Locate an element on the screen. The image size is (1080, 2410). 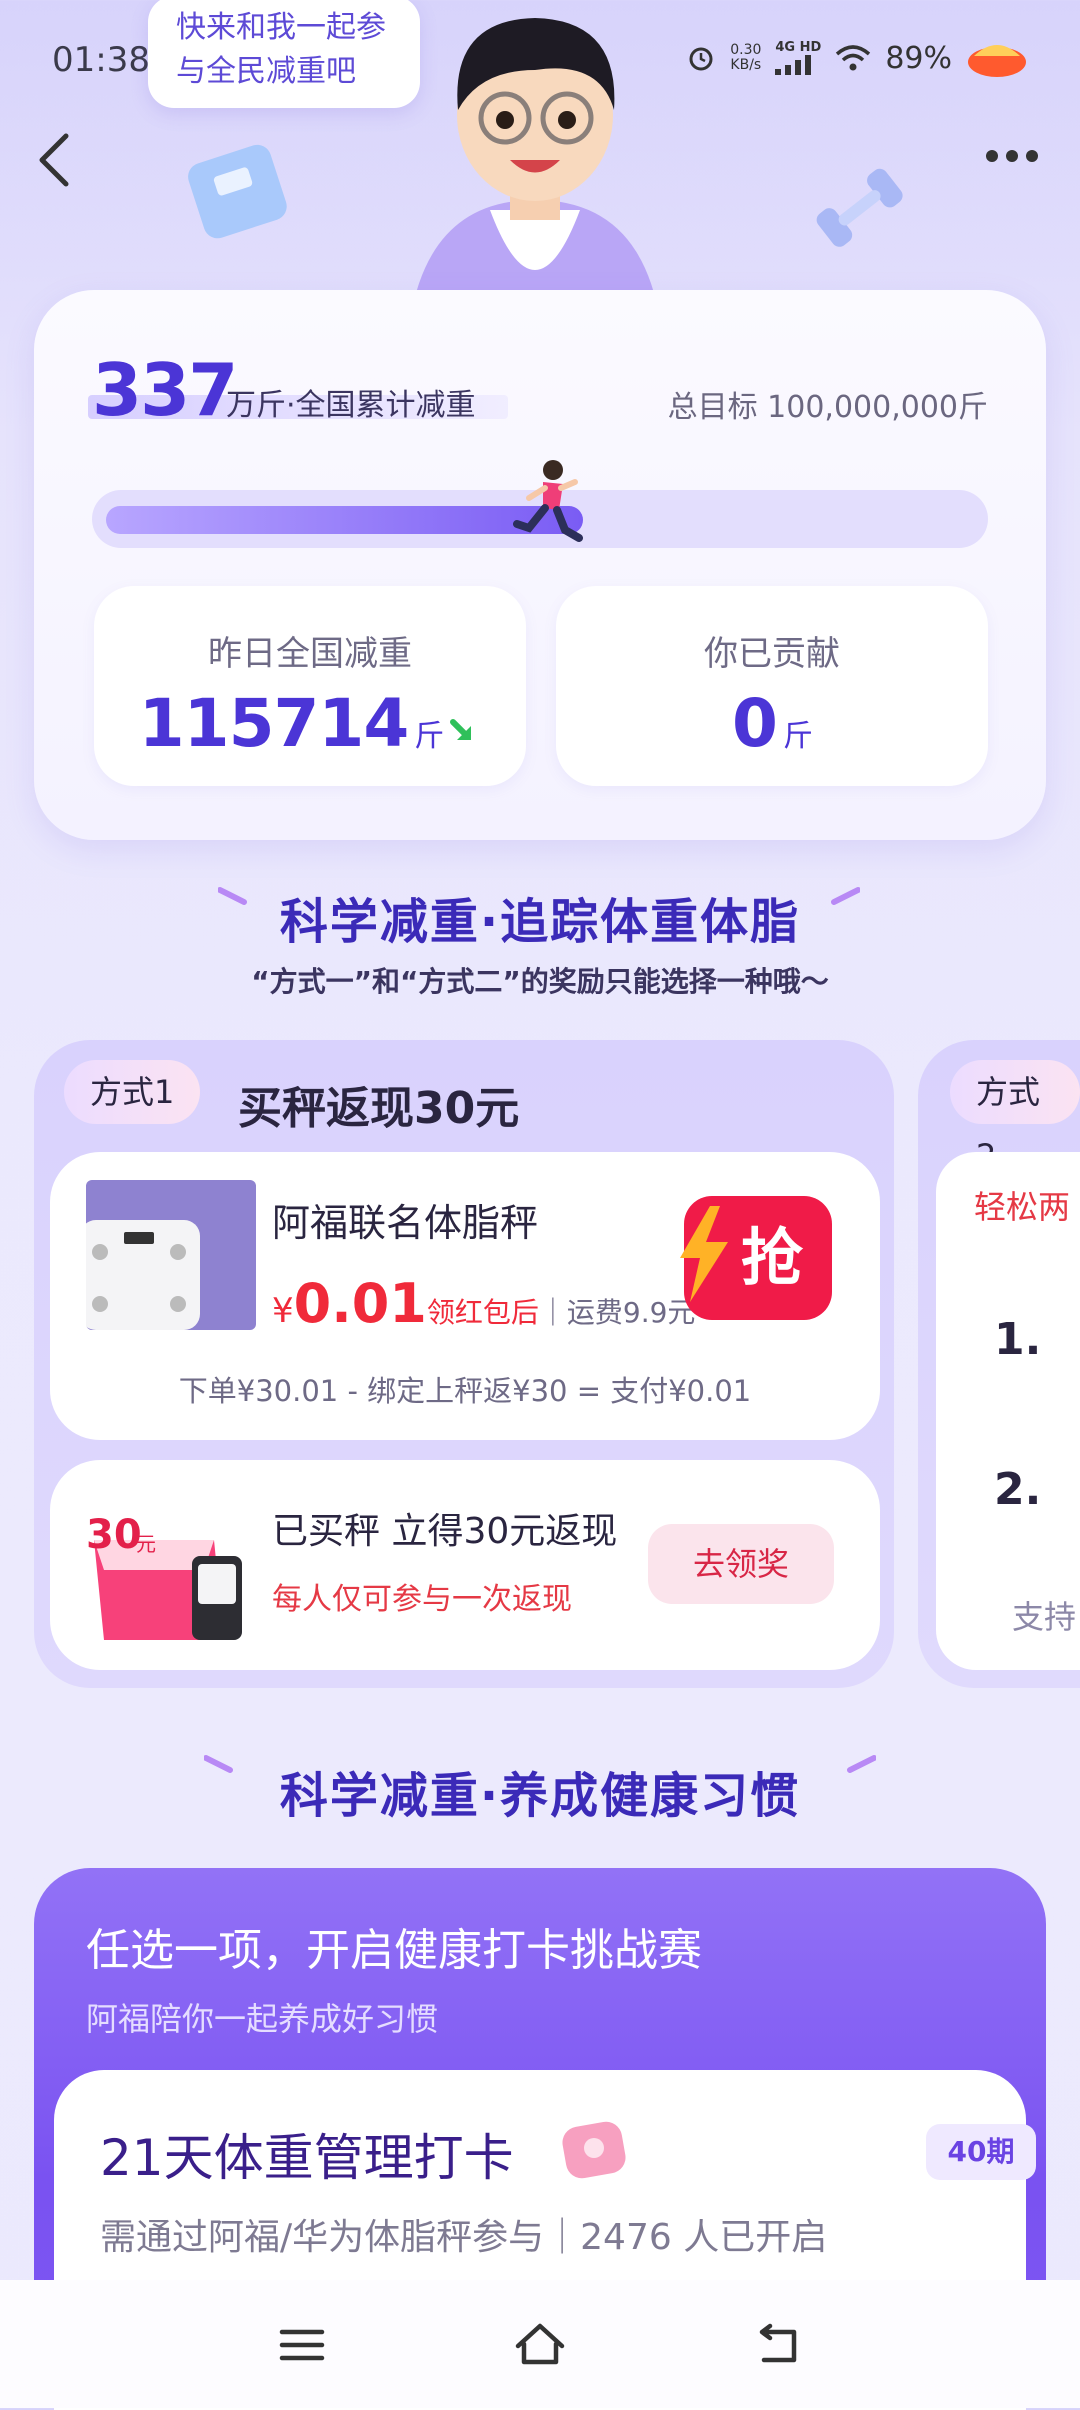
method2-step-1: 1. is located at coordinates (1018, 1339).